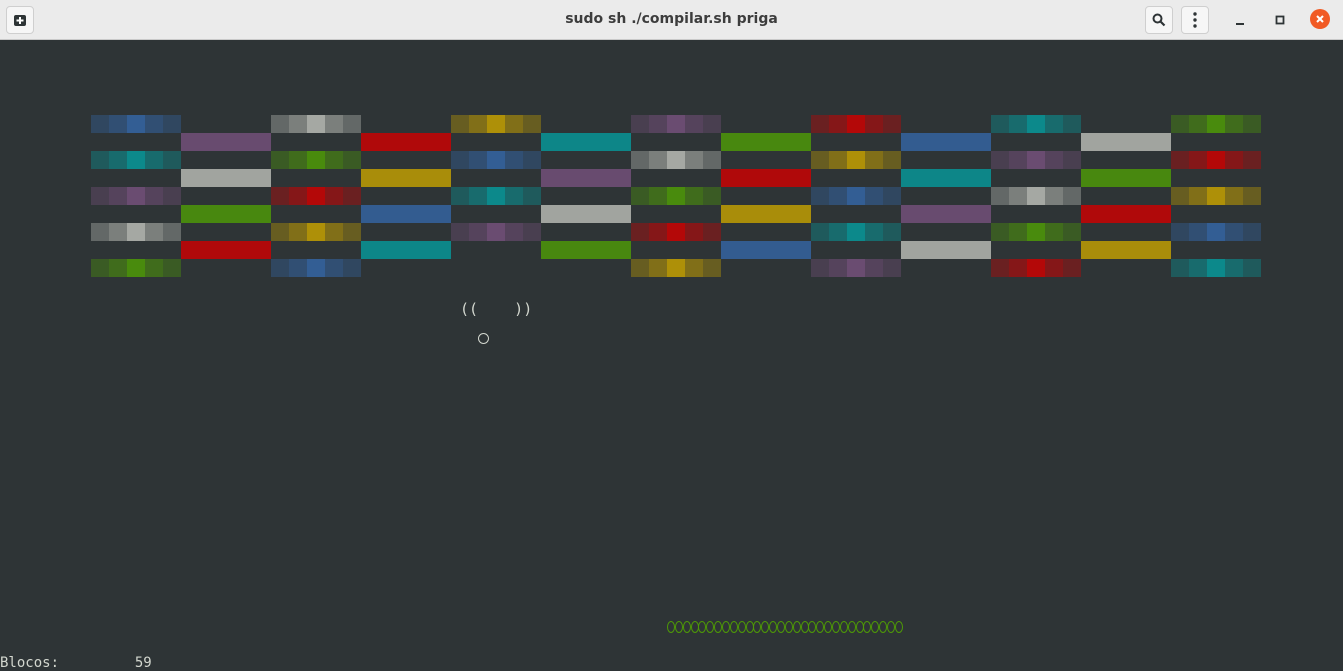  I want to click on brick-red, so click(406, 142).